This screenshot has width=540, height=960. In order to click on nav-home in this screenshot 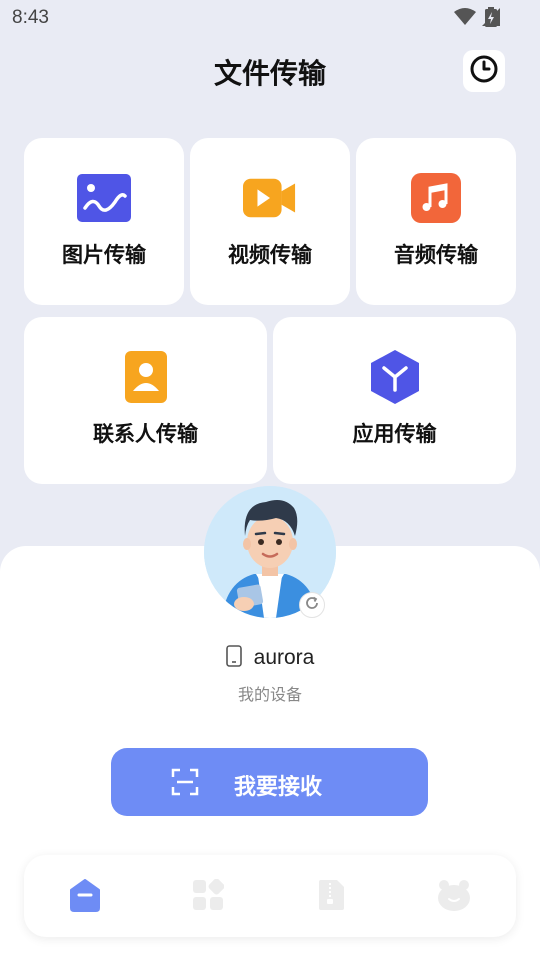, I will do `click(85, 897)`.